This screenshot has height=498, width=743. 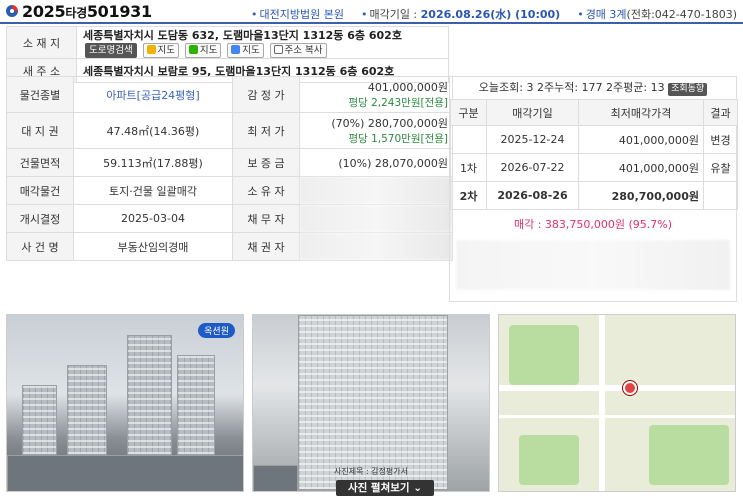 I want to click on land-value: 47.48㎡(14.36평), so click(x=153, y=130).